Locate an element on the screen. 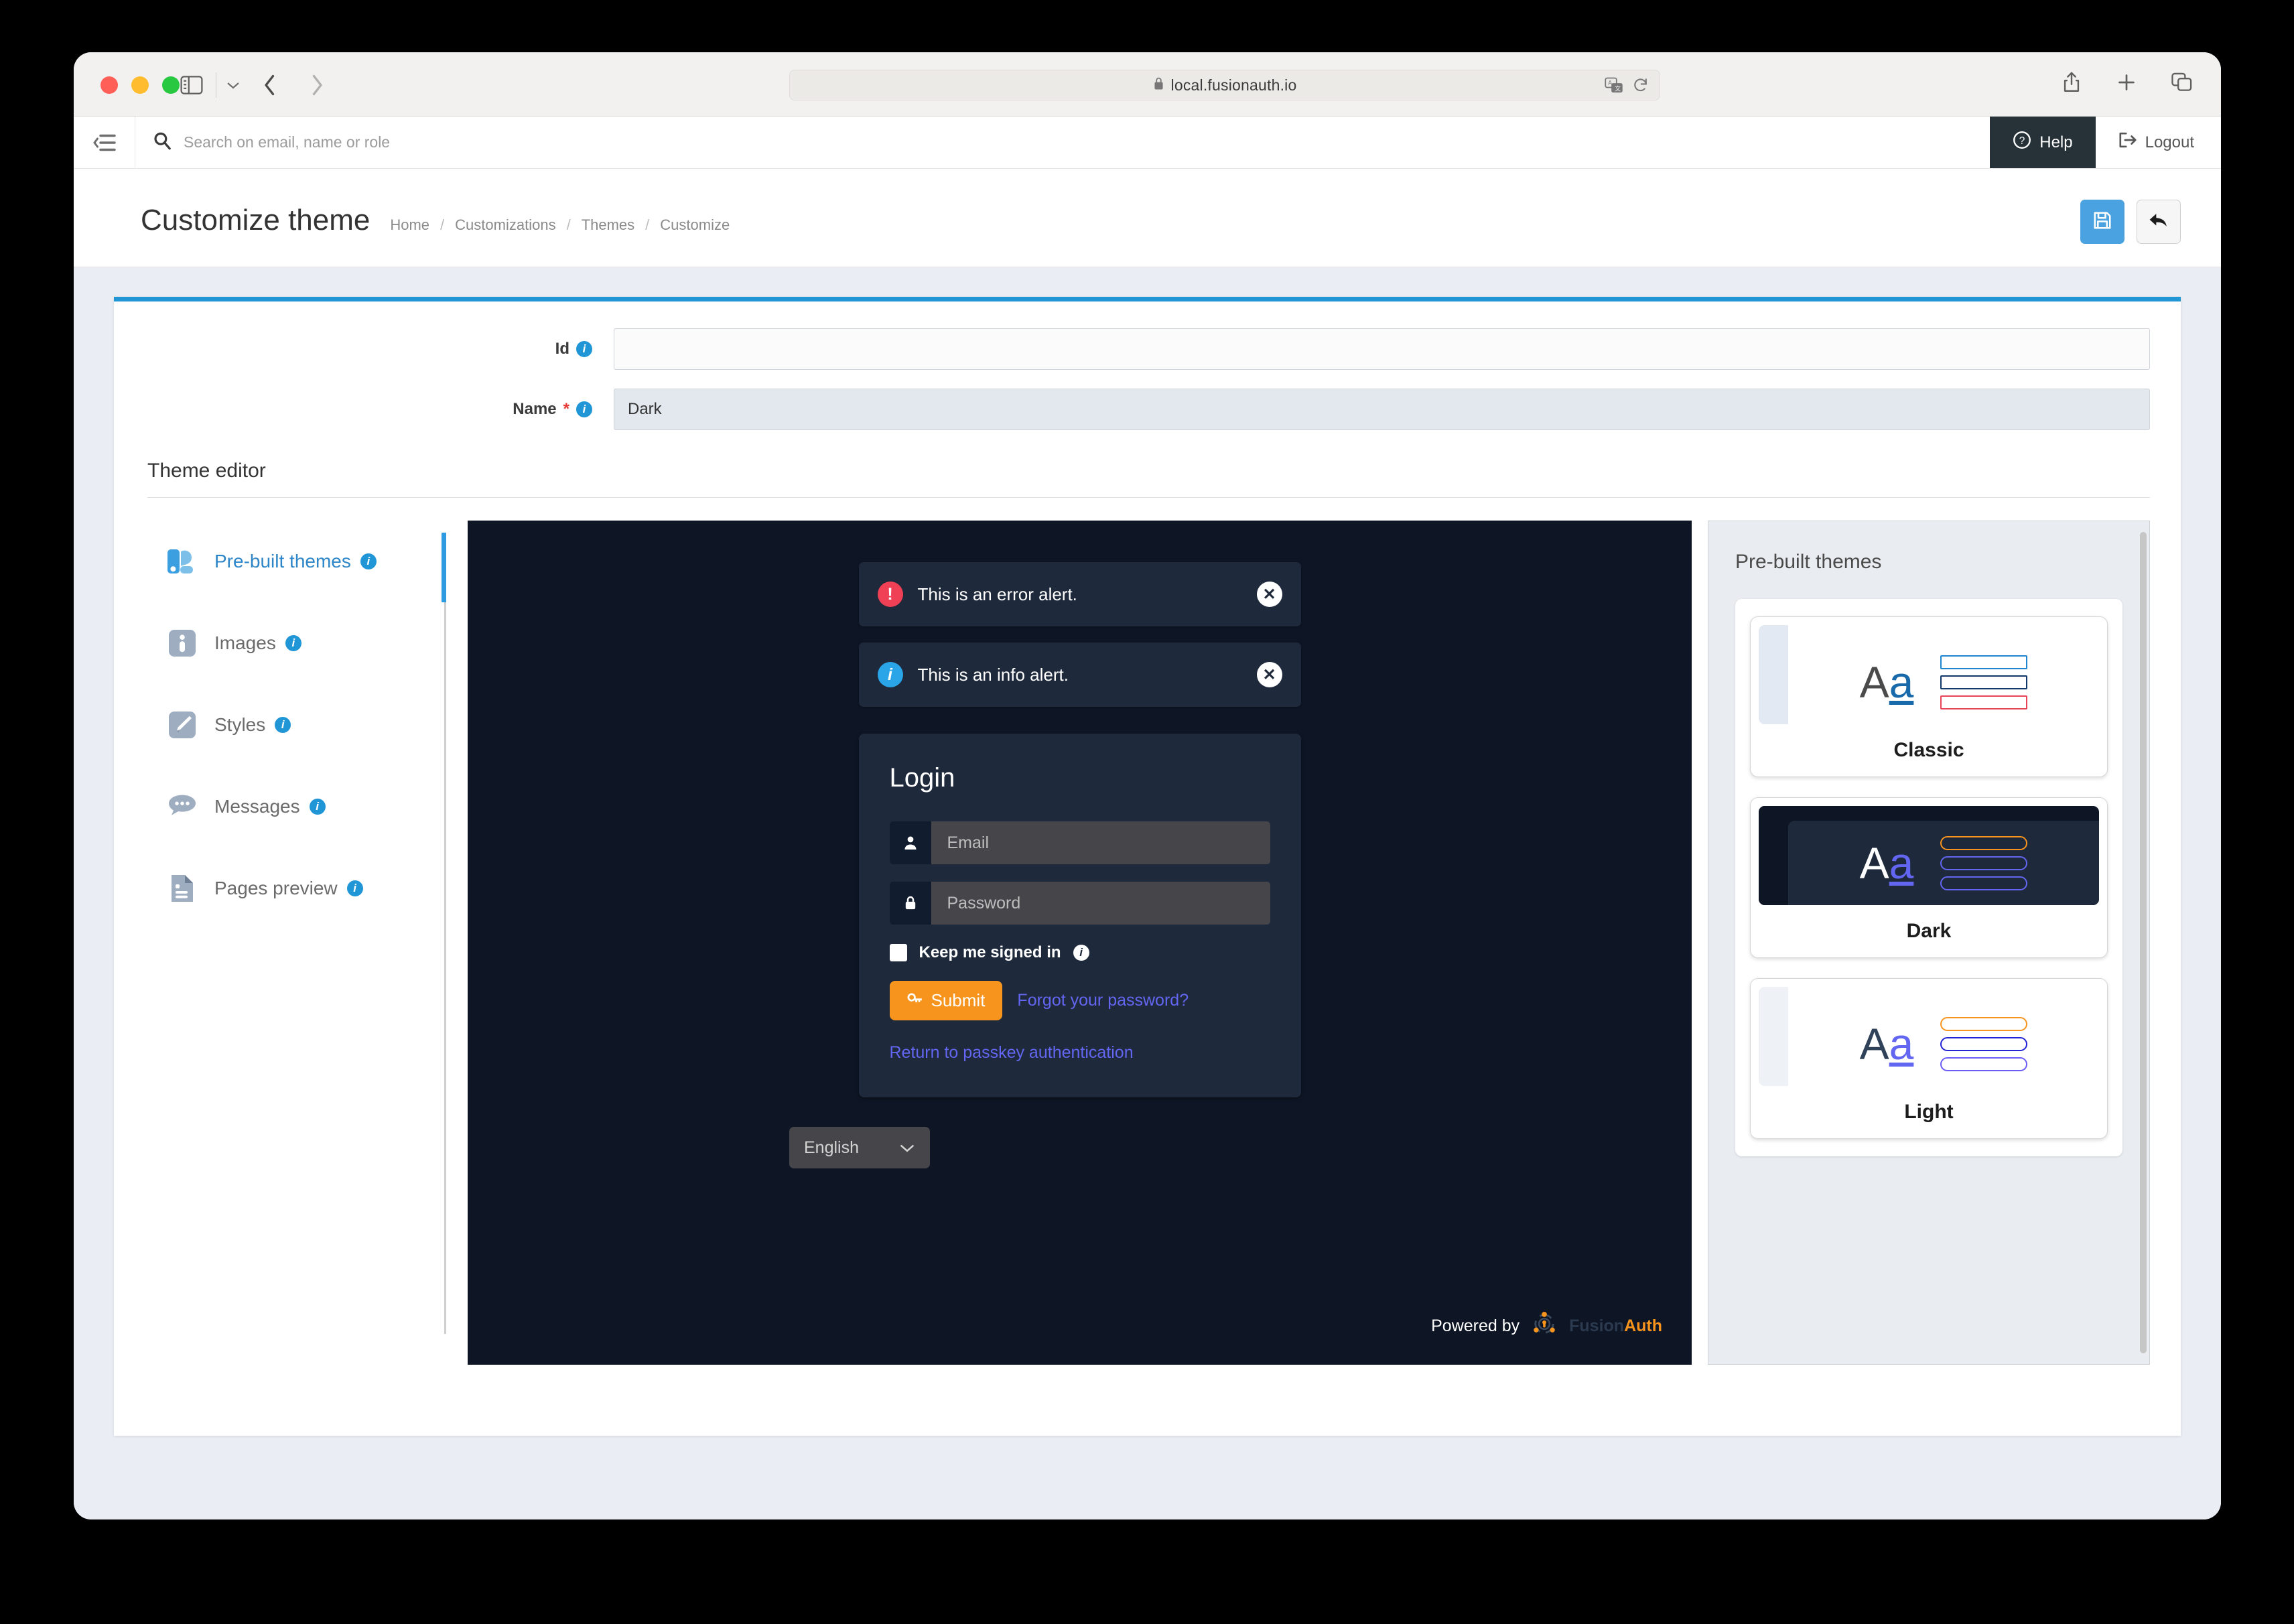 The height and width of the screenshot is (1624, 2294). sidebar-item-label: Styles i is located at coordinates (252, 725).